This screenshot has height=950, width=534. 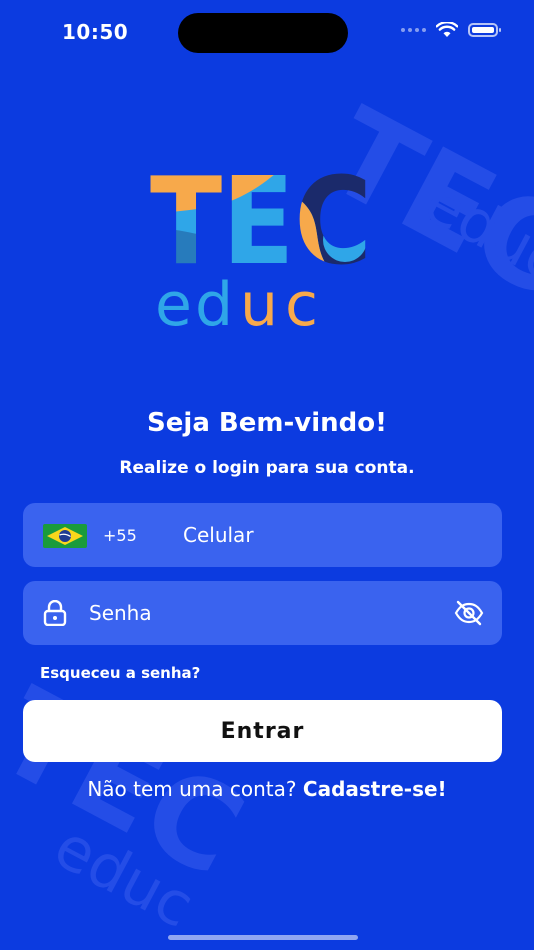 What do you see at coordinates (120, 535) in the screenshot?
I see `country-code: +55` at bounding box center [120, 535].